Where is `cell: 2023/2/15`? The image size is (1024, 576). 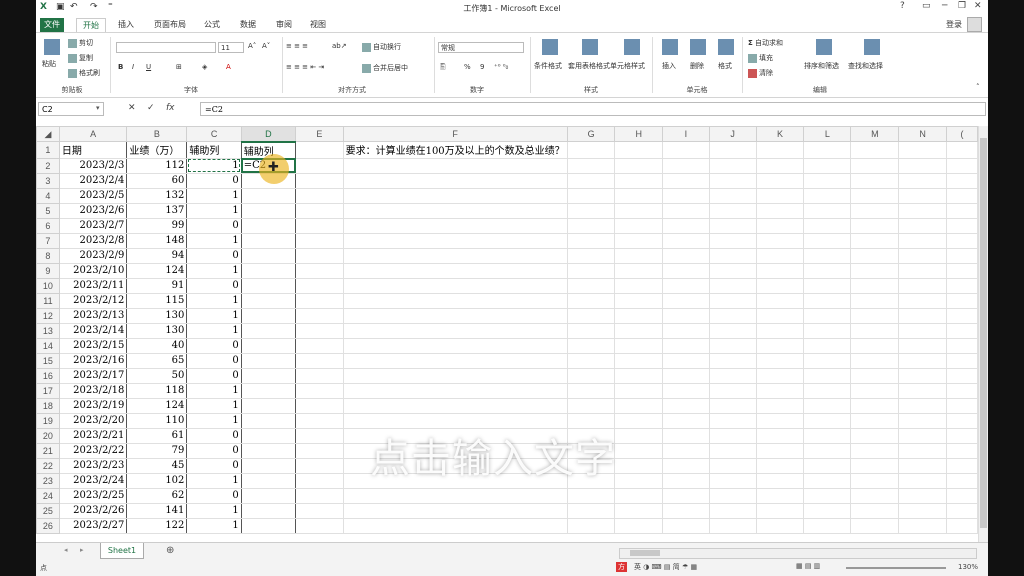
cell: 2023/2/15 is located at coordinates (93, 345).